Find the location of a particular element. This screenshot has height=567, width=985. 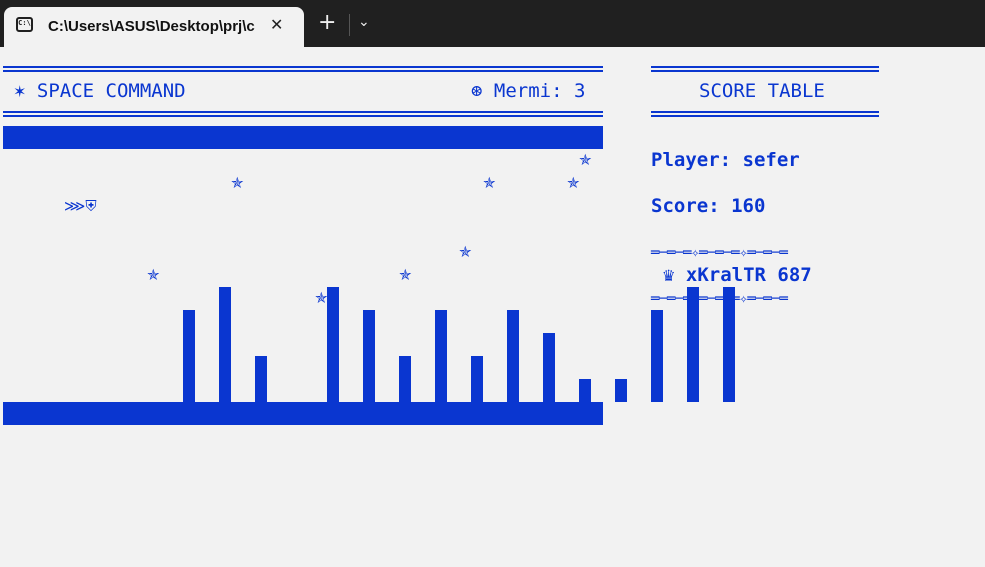

game-header-bottom-rule is located at coordinates (303, 114).